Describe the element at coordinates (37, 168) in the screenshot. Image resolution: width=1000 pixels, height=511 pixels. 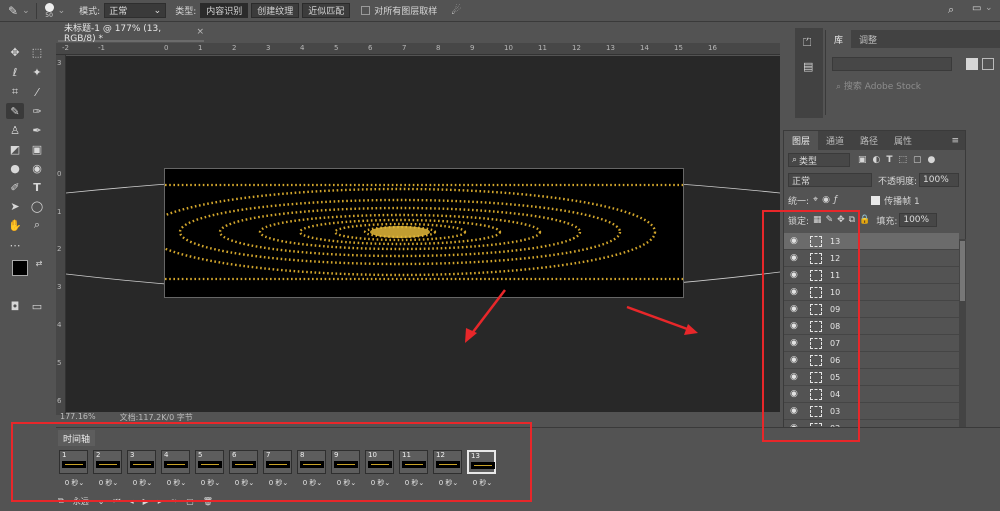
I see `dodge-tool-icon: ◉` at that location.